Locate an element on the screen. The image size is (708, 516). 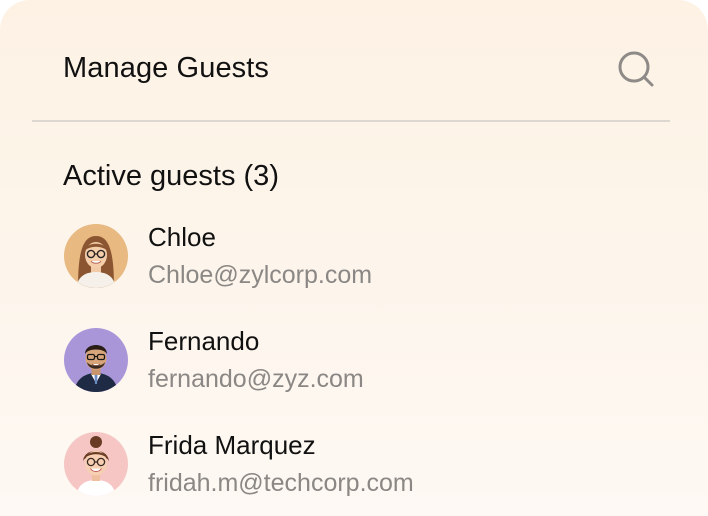
search-button is located at coordinates (637, 70).